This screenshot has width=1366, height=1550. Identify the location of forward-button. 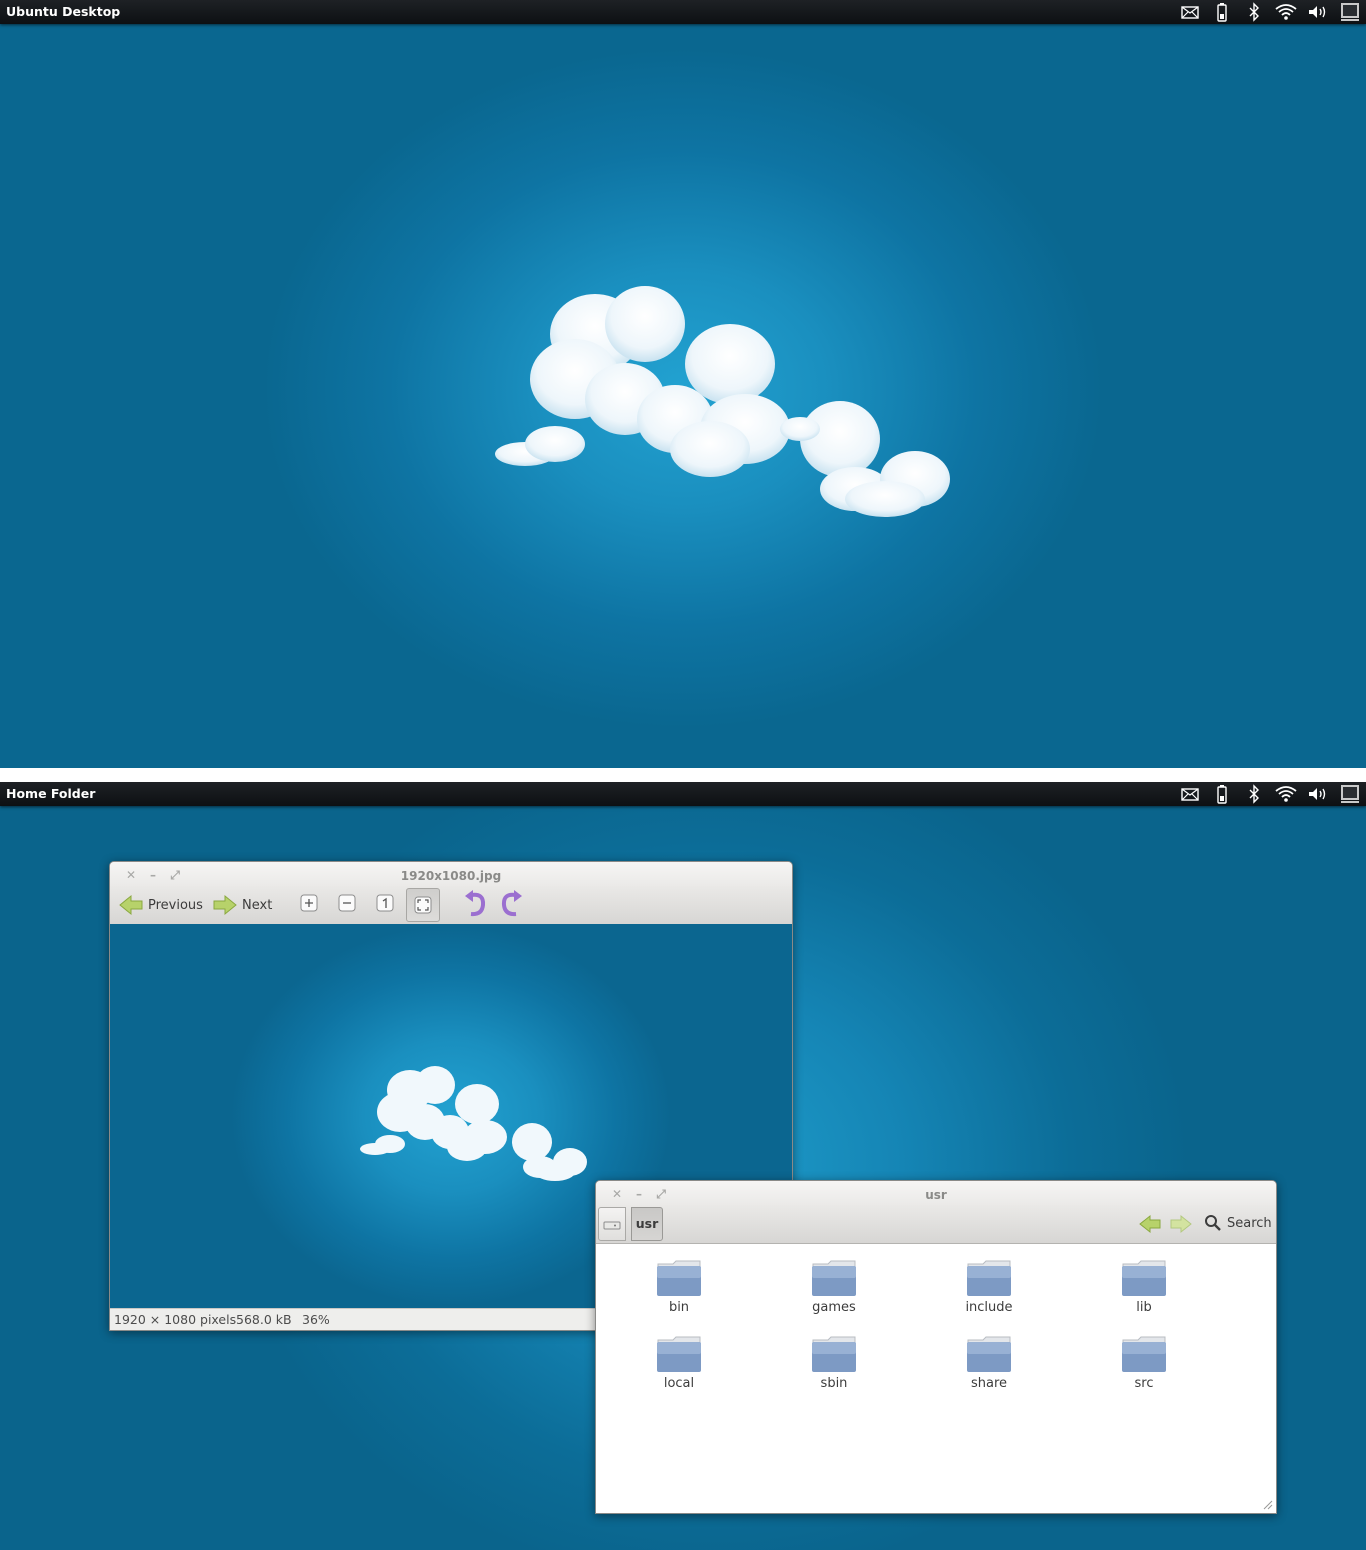
(1181, 1226).